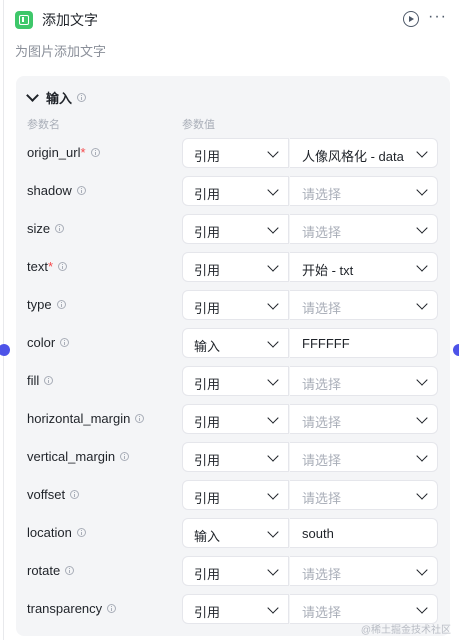  I want to click on param-row-color: color 输入 FFFFFF, so click(229, 343).